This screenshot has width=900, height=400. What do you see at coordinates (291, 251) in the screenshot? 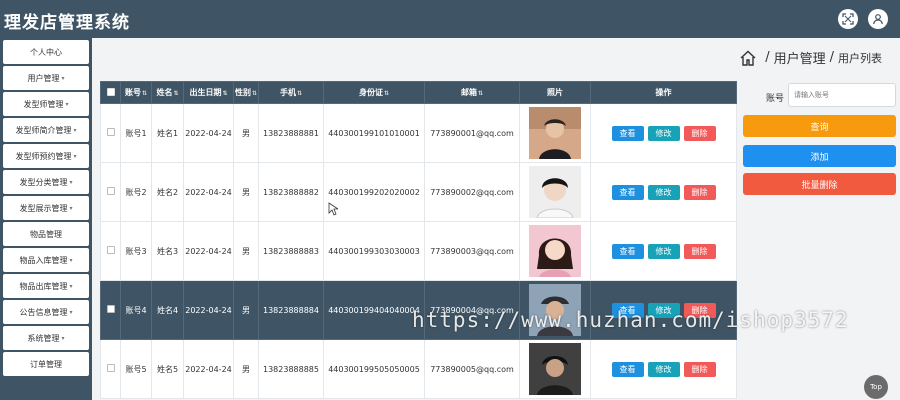
I see `cell-phone: 13823888883` at bounding box center [291, 251].